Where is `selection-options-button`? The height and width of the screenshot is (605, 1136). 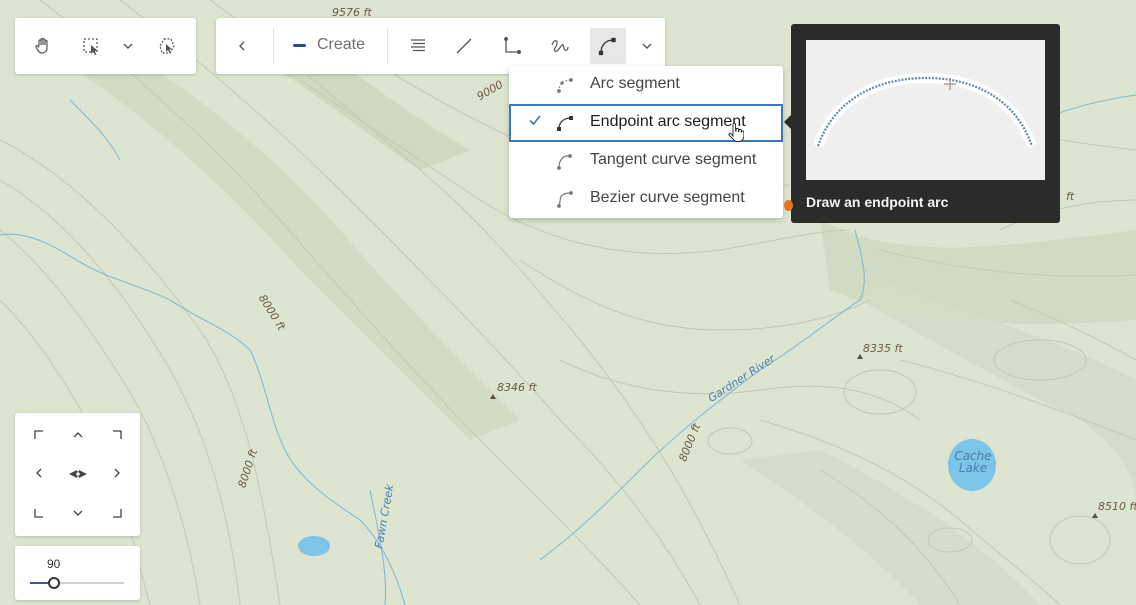 selection-options-button is located at coordinates (128, 46).